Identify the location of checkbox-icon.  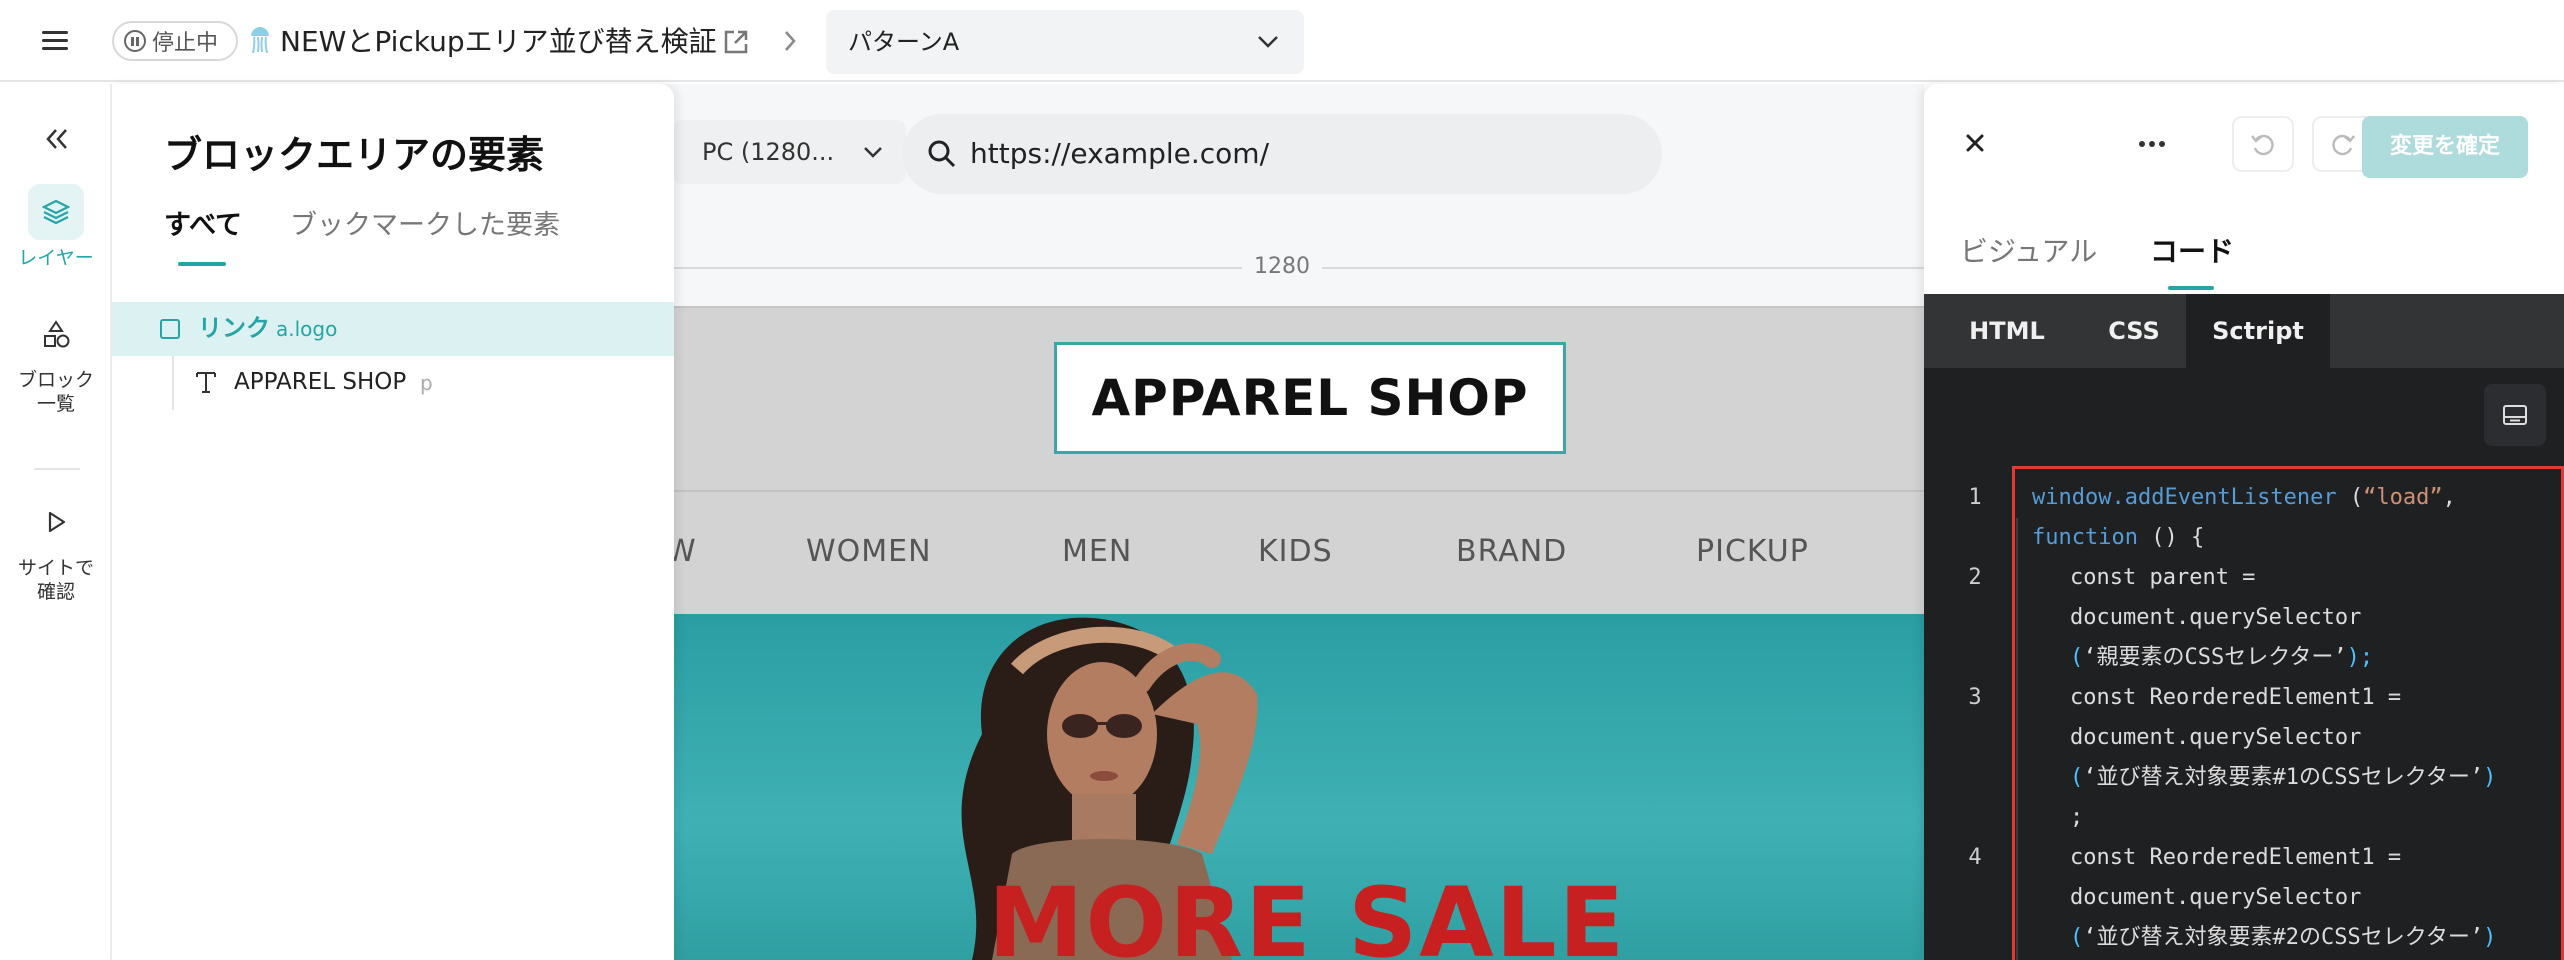
(170, 329).